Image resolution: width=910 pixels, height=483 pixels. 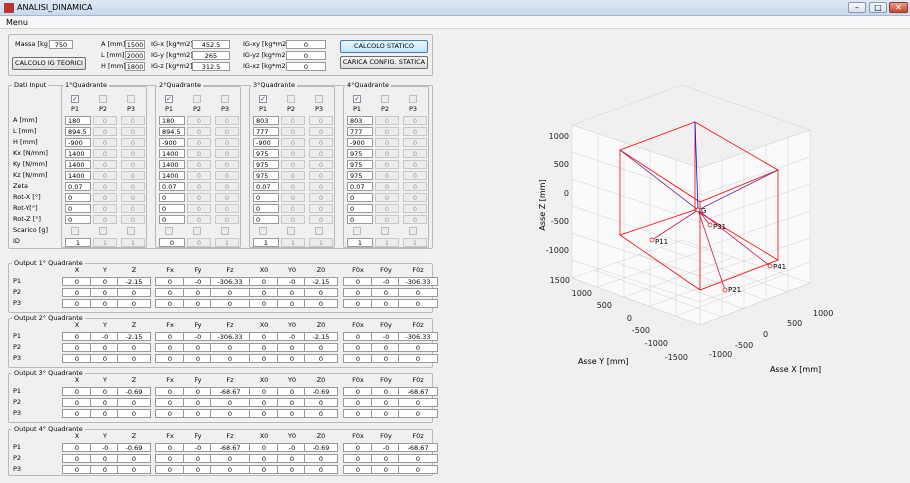 What do you see at coordinates (61, 44) in the screenshot?
I see `massa-input: 750` at bounding box center [61, 44].